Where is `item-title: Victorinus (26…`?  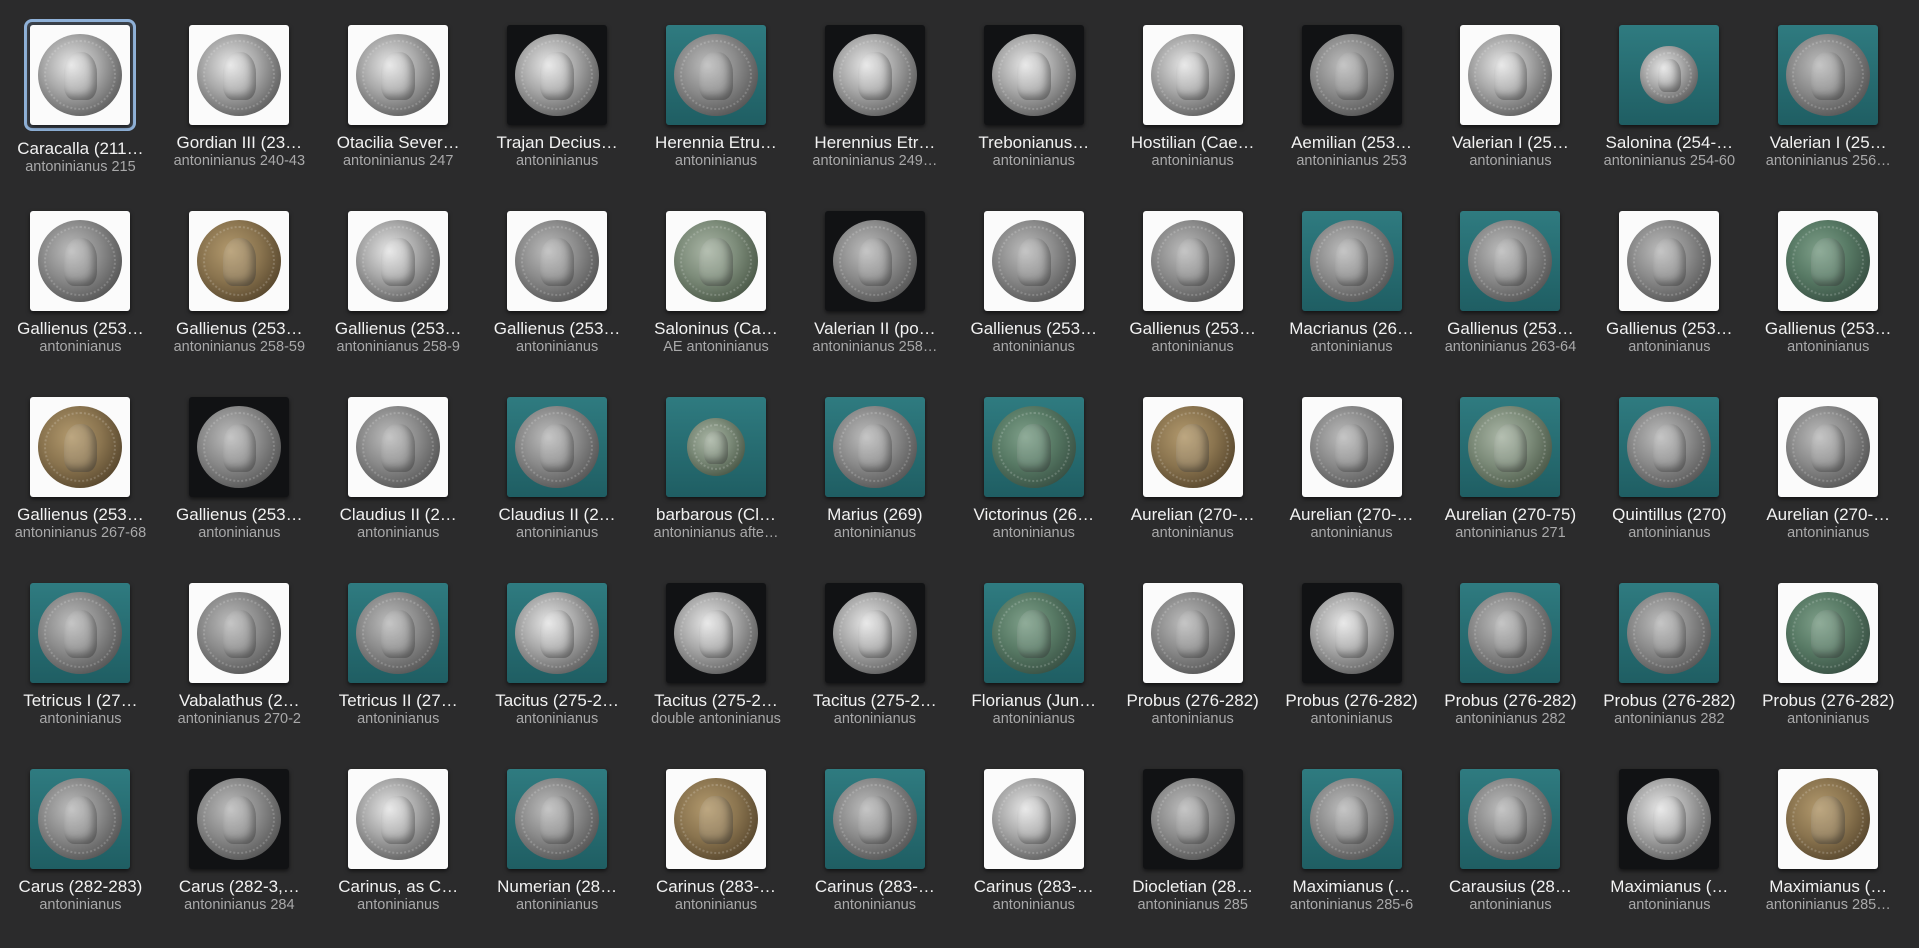
item-title: Victorinus (26… is located at coordinates (1034, 515).